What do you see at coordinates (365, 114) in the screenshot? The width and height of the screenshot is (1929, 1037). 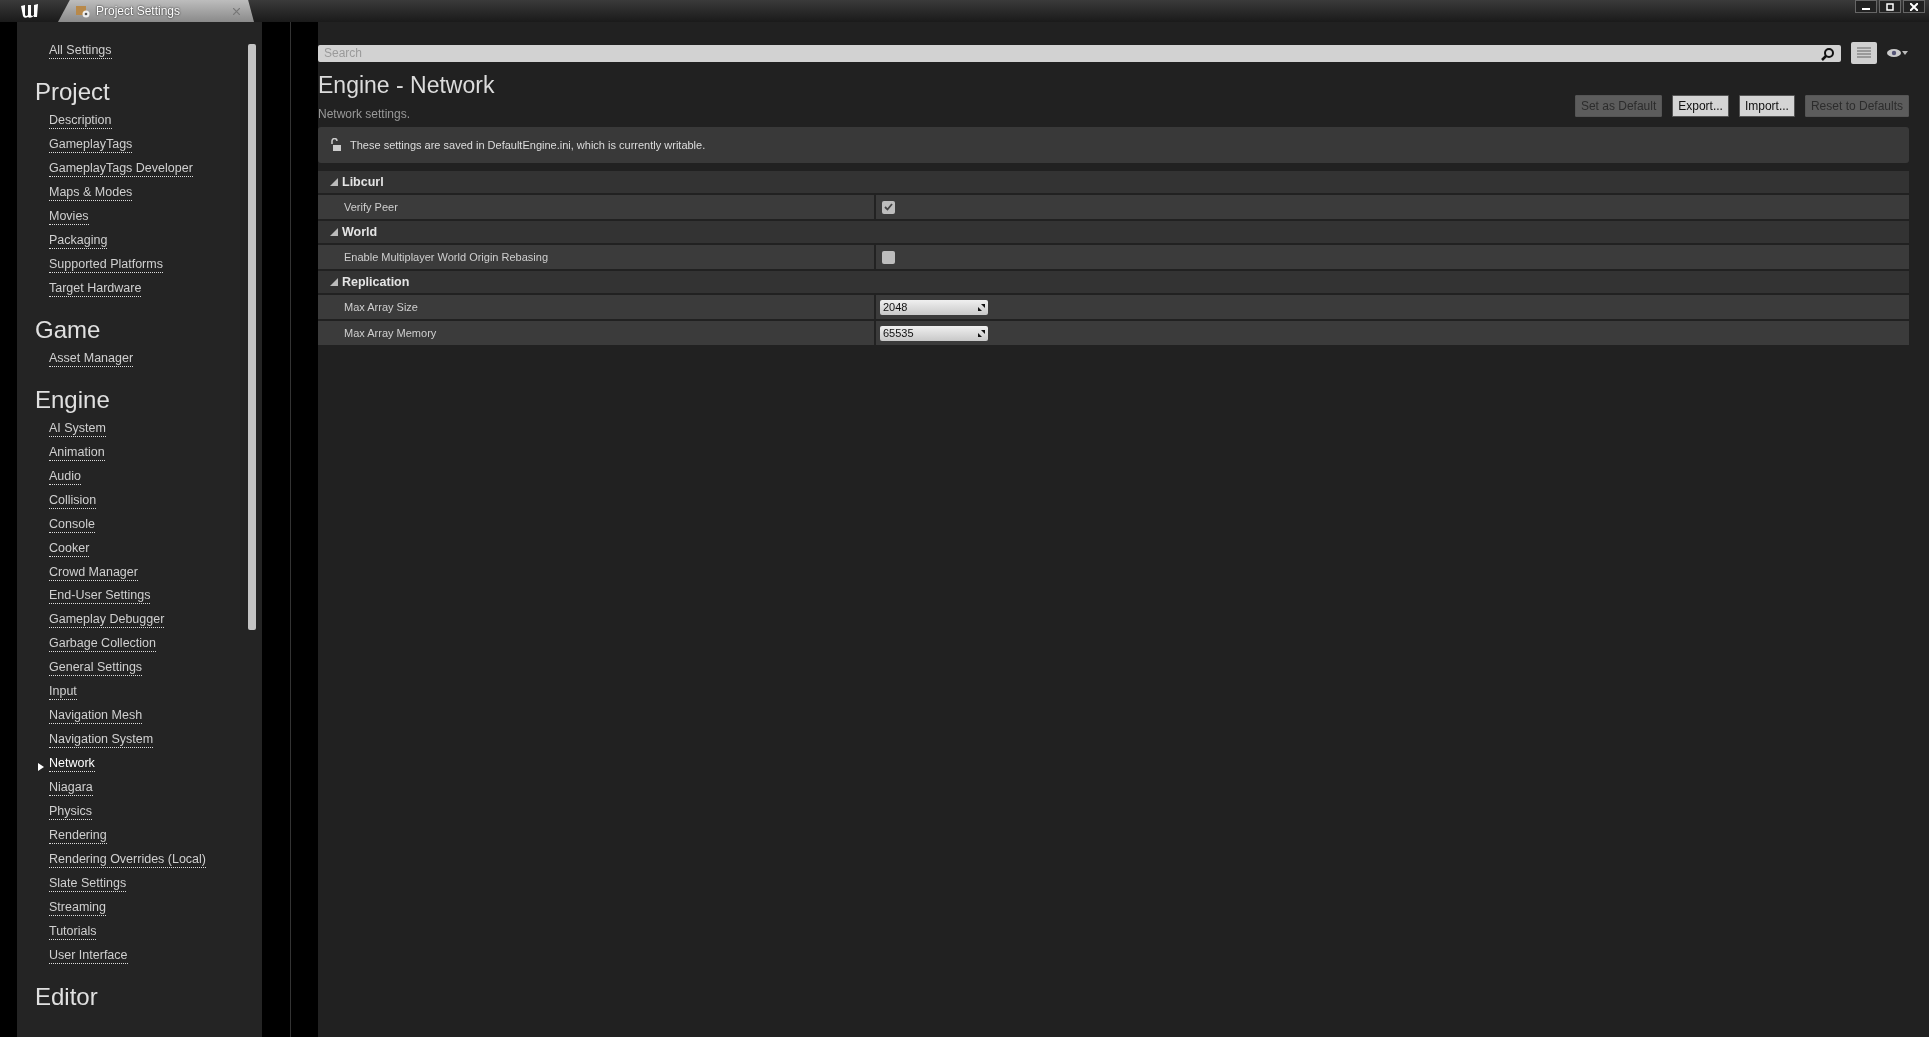 I see `page-subtitle: Network settings.` at bounding box center [365, 114].